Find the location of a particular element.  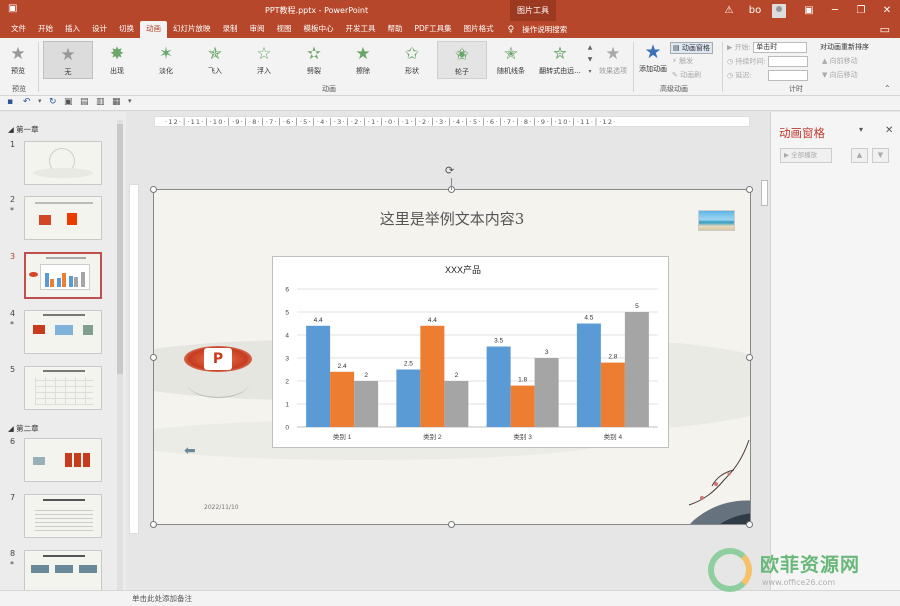

animation-painter-button: ✎ 动画刷 is located at coordinates (686, 75).